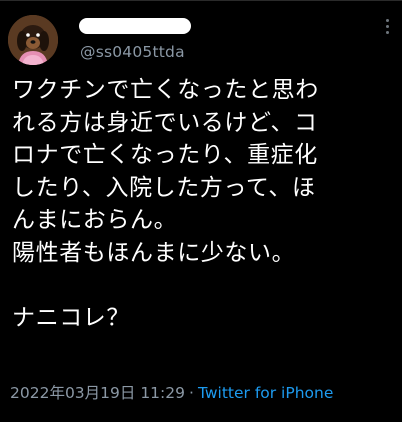 This screenshot has height=422, width=402. I want to click on avatar, so click(33, 40).